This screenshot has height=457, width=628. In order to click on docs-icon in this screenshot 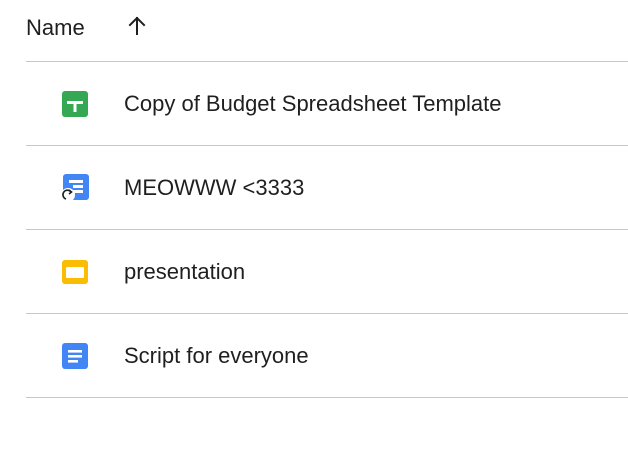, I will do `click(75, 356)`.